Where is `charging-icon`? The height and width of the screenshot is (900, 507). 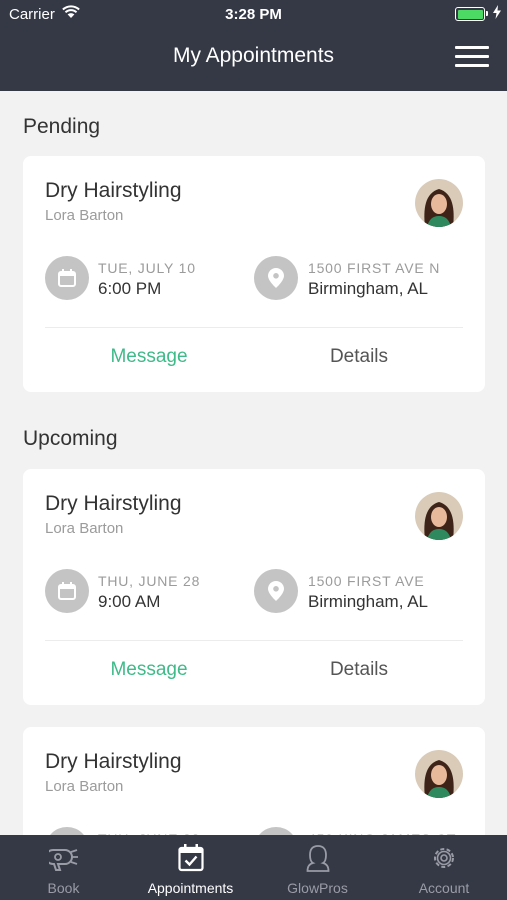 charging-icon is located at coordinates (497, 14).